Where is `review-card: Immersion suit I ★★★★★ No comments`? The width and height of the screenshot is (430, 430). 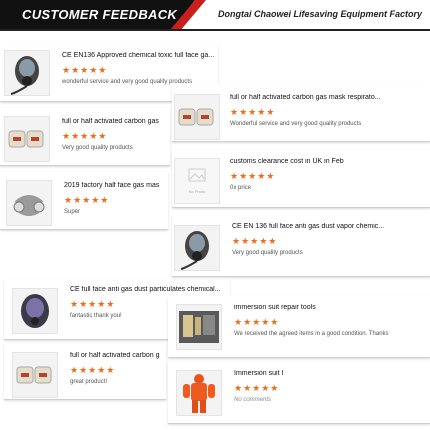
review-card: Immersion suit I ★★★★★ No comments is located at coordinates (299, 393).